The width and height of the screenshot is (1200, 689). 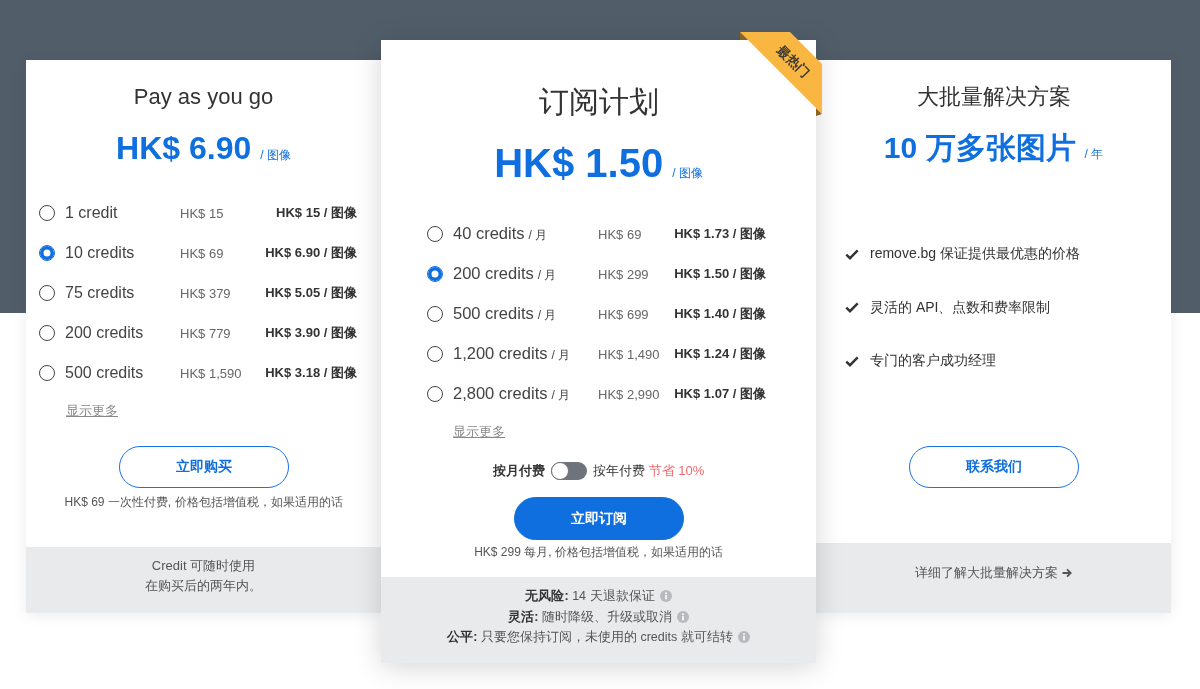 What do you see at coordinates (91, 213) in the screenshot?
I see `credits-label: 1 credit` at bounding box center [91, 213].